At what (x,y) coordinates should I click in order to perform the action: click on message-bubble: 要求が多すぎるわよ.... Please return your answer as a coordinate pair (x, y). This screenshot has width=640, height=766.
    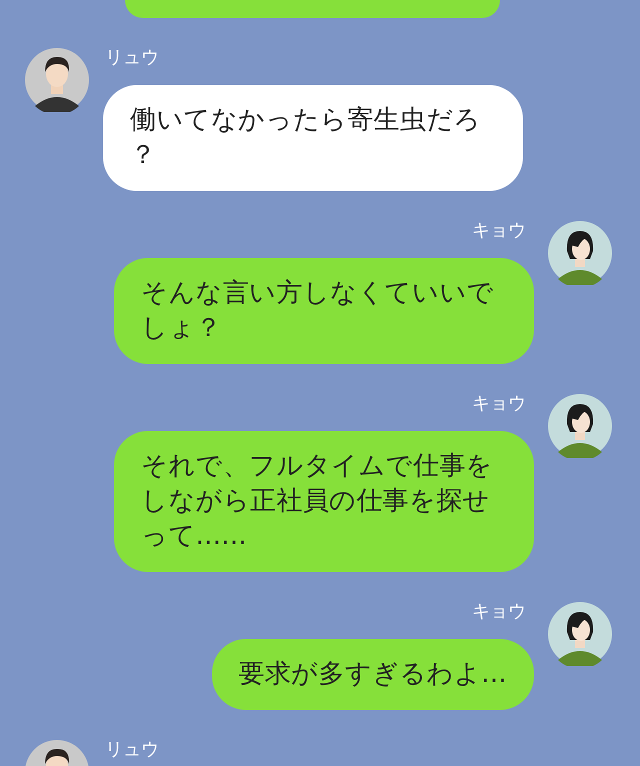
    Looking at the image, I should click on (373, 674).